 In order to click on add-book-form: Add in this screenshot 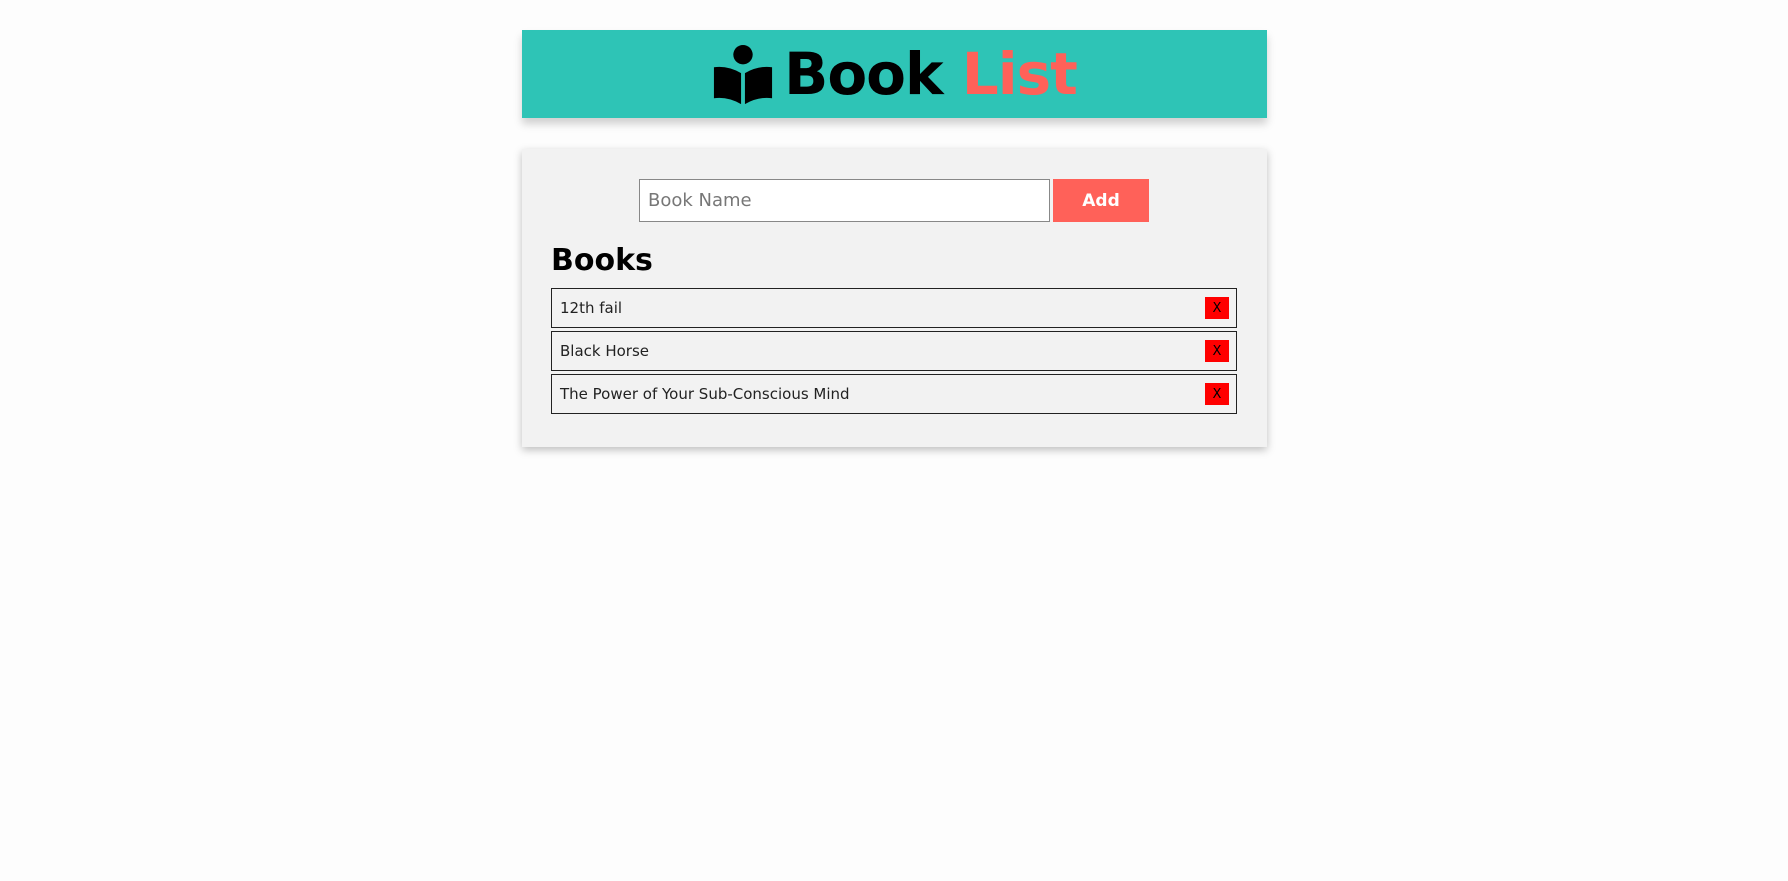, I will do `click(894, 200)`.